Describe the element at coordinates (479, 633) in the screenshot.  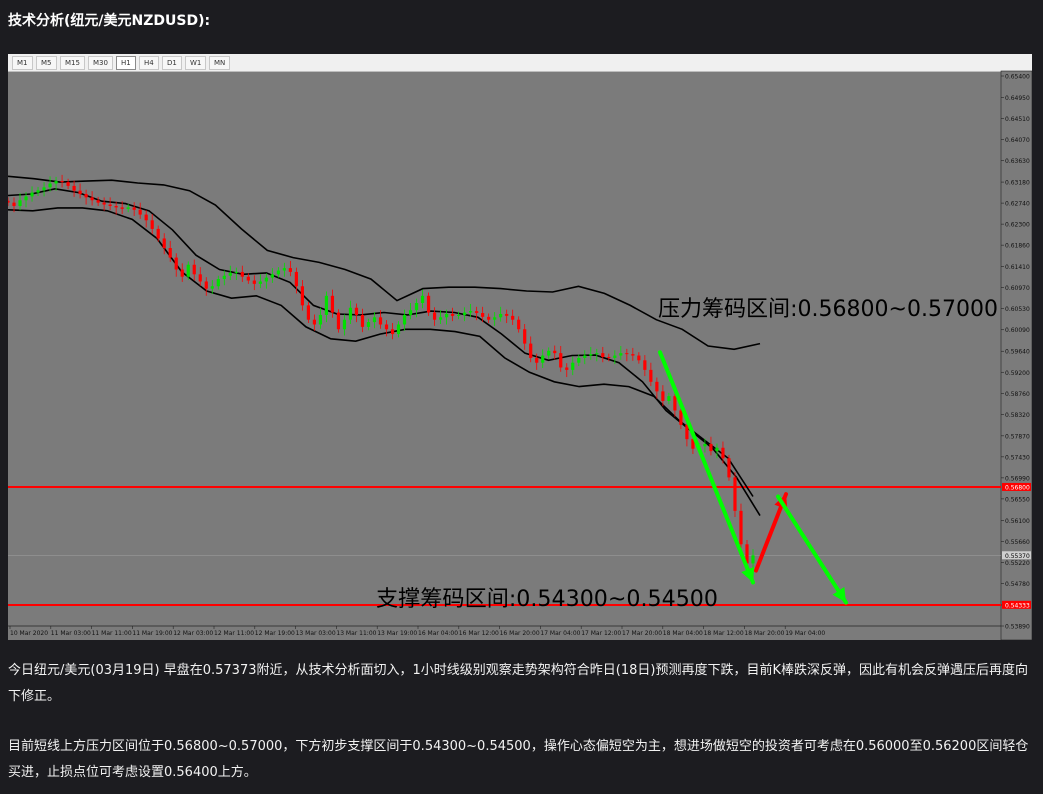
I see `x-tick-label: 16 Mar 12:00` at that location.